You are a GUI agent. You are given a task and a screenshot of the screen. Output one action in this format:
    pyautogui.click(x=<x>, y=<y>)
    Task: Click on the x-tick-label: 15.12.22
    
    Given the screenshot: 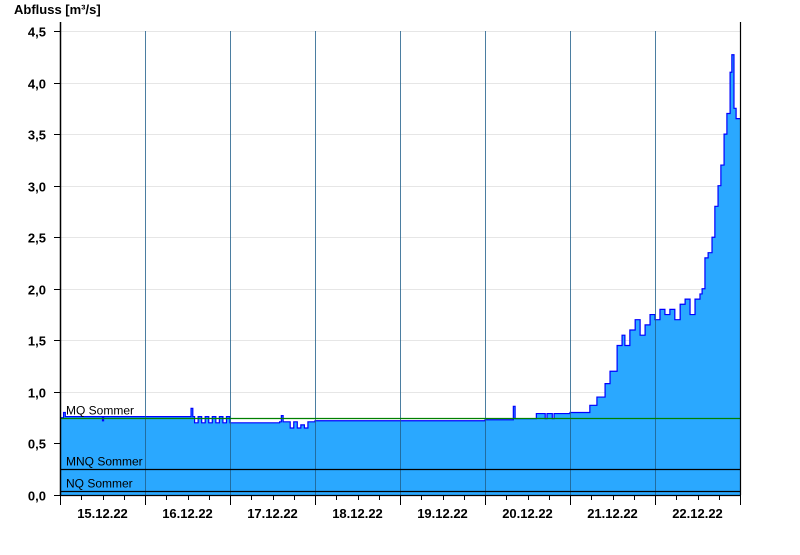 What is the action you would take?
    pyautogui.click(x=102, y=513)
    